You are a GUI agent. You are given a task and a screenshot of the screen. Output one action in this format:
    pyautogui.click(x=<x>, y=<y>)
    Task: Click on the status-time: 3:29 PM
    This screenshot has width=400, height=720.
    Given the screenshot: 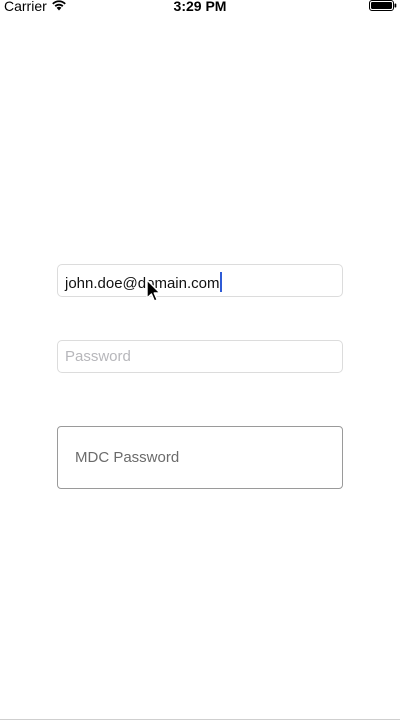 What is the action you would take?
    pyautogui.click(x=200, y=7)
    